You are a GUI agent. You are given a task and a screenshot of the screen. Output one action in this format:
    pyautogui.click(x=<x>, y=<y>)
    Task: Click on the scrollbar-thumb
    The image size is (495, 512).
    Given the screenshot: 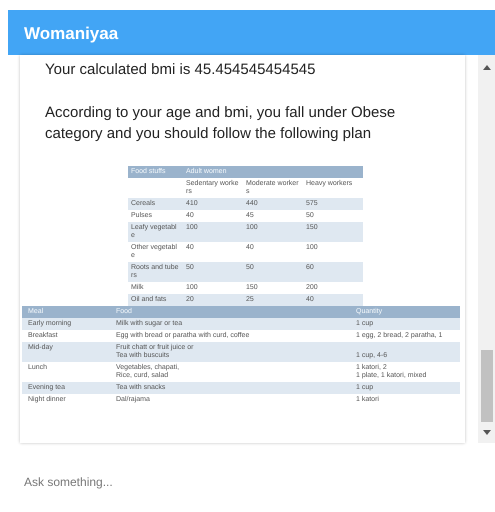 What is the action you would take?
    pyautogui.click(x=486, y=386)
    